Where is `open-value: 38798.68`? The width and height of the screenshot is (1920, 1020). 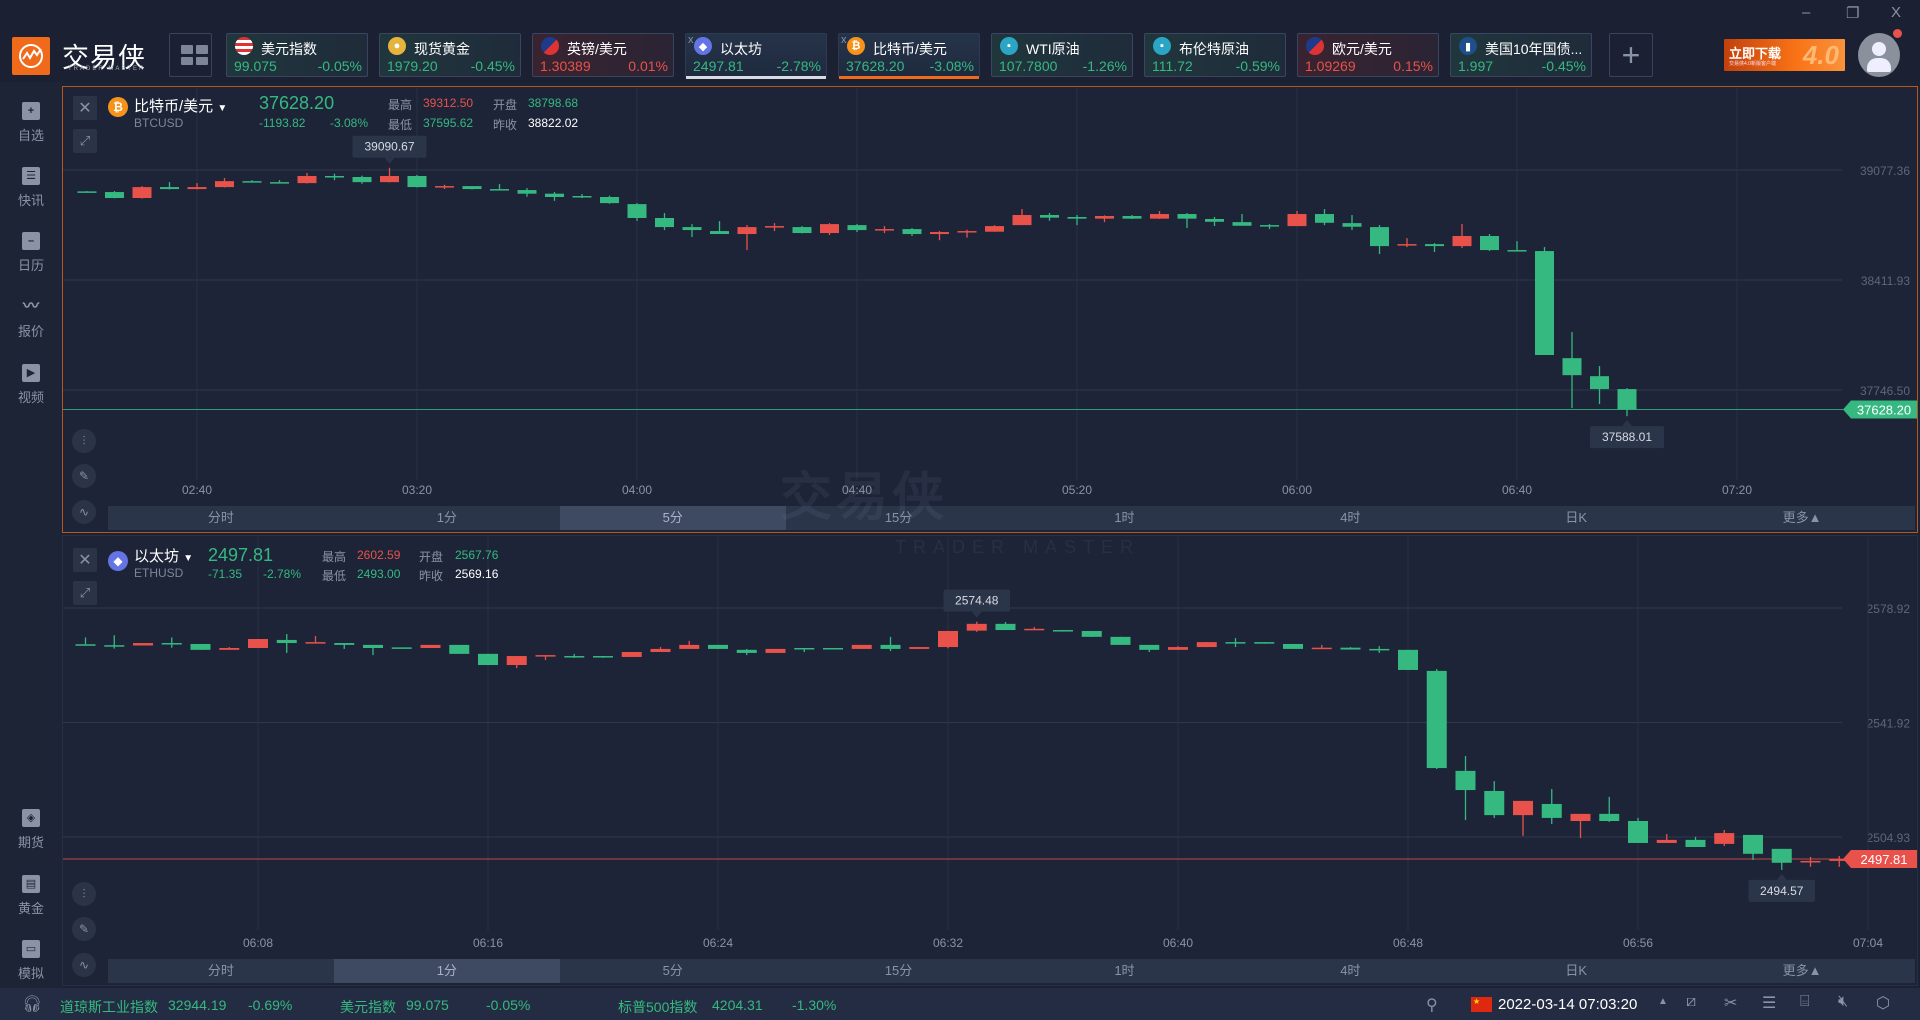
open-value: 38798.68 is located at coordinates (553, 103).